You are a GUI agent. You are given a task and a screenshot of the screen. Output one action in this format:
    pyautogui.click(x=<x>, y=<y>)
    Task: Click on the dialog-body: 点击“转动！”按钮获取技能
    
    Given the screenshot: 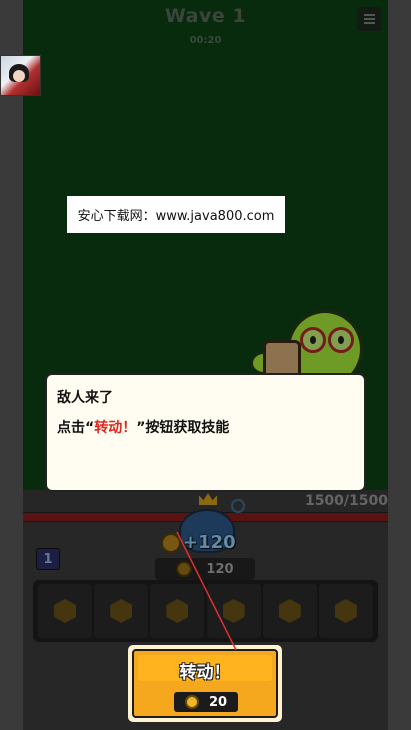 What is the action you would take?
    pyautogui.click(x=205, y=427)
    